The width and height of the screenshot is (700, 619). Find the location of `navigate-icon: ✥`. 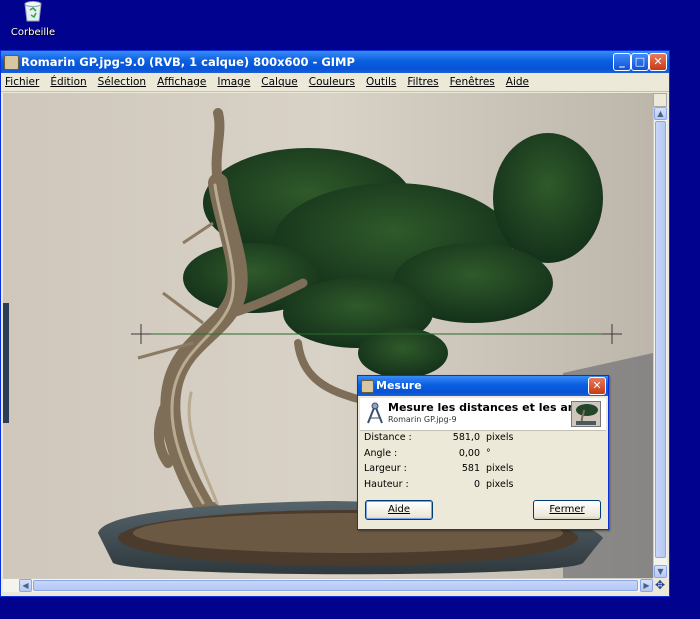

navigate-icon: ✥ is located at coordinates (660, 585).